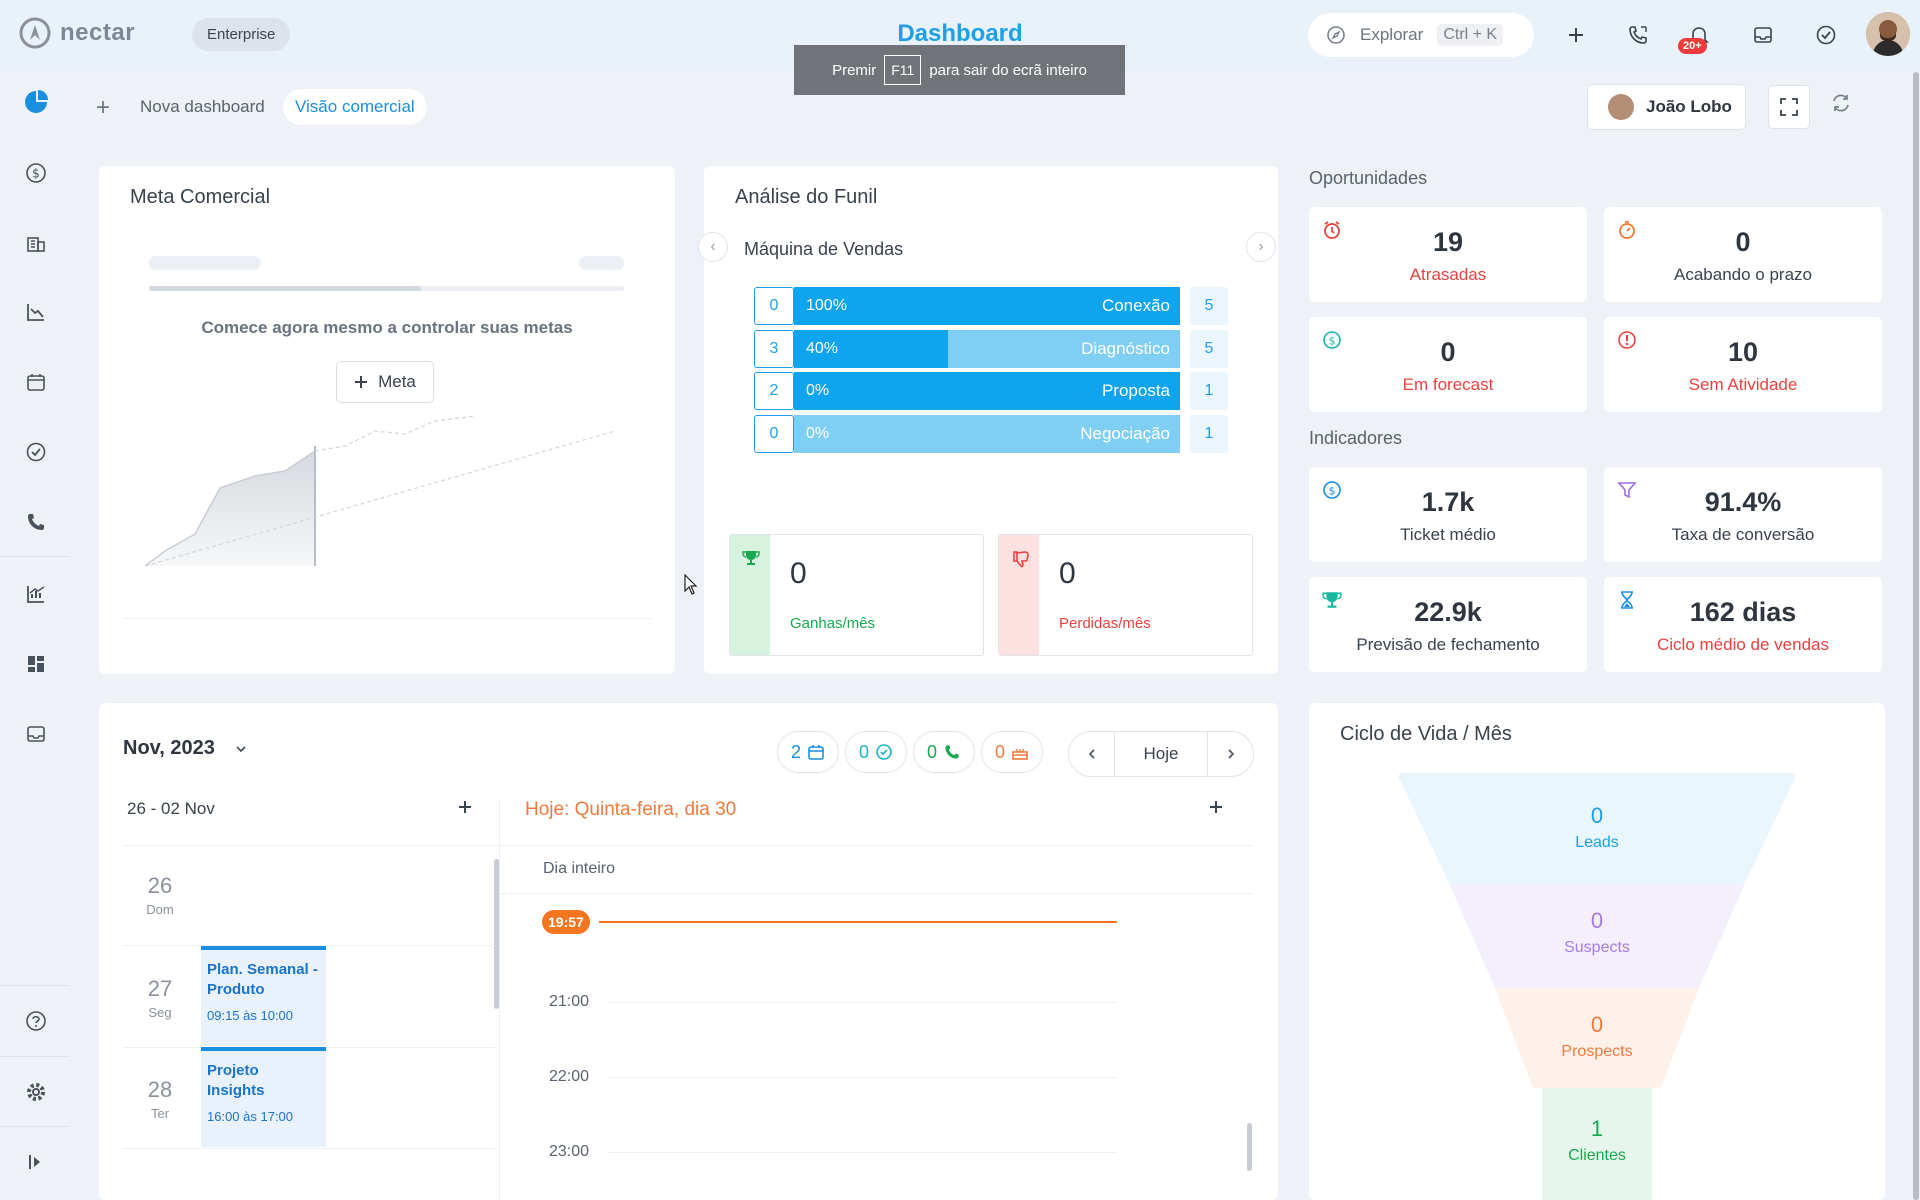 The image size is (1920, 1200). Describe the element at coordinates (579, 868) in the screenshot. I see `all-day-label: Dia inteiro` at that location.